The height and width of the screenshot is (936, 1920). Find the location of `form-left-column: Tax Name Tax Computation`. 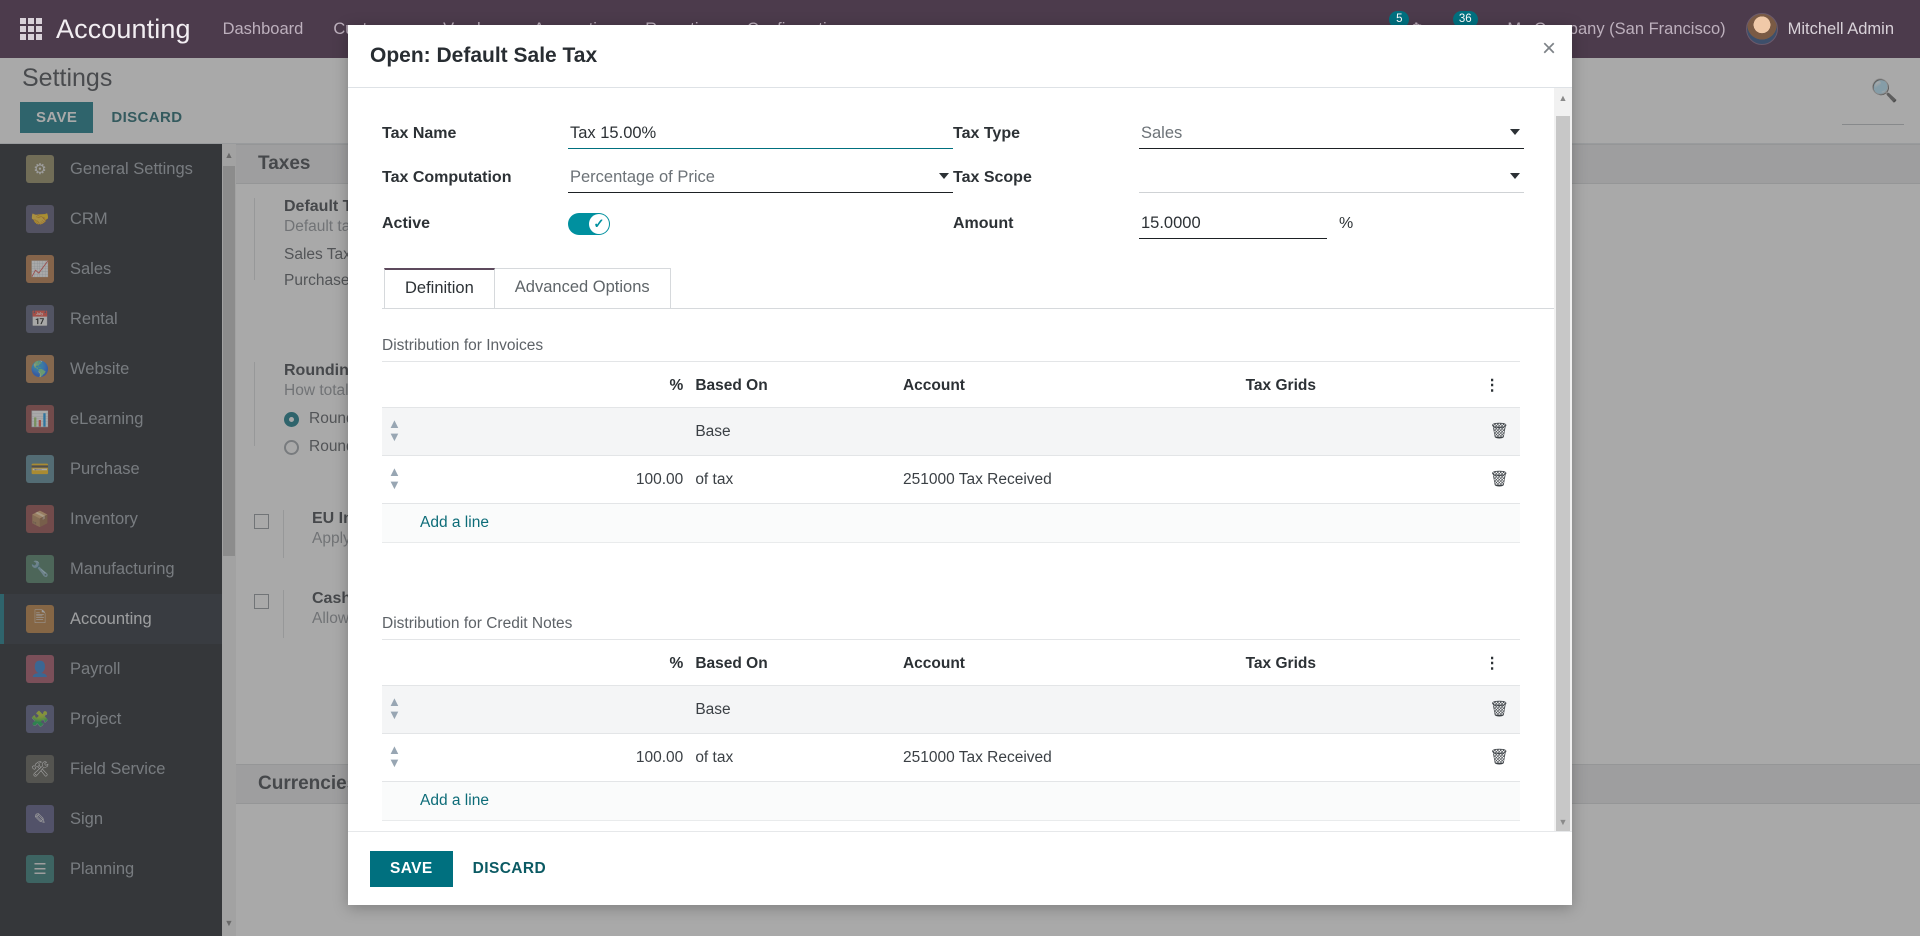

form-left-column: Tax Name Tax Computation is located at coordinates (667, 179).